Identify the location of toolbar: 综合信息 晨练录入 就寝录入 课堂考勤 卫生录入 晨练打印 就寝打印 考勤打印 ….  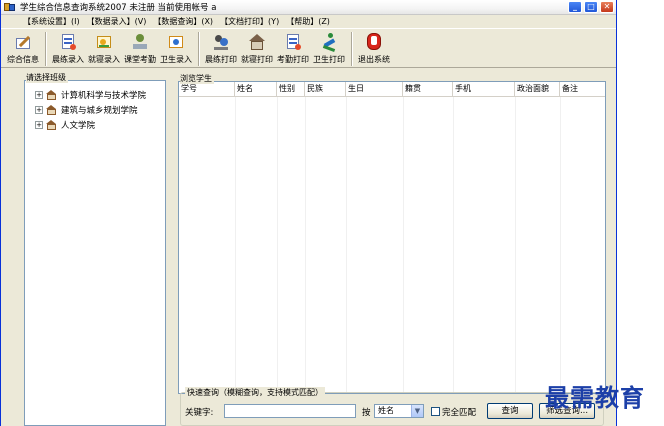
(308, 48).